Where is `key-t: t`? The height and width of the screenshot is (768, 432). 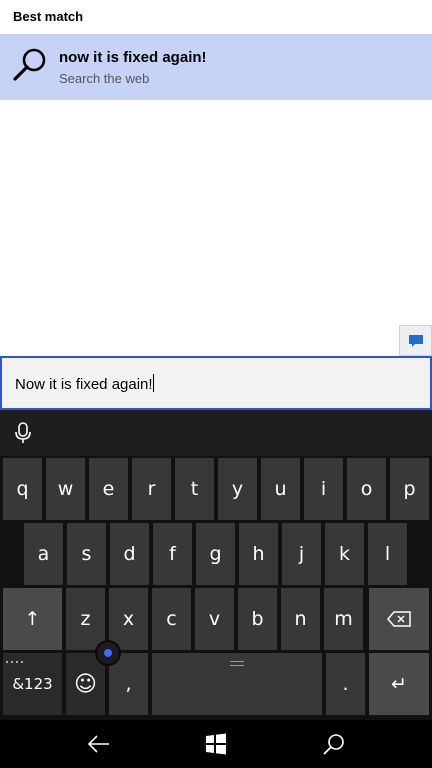
key-t: t is located at coordinates (194, 489).